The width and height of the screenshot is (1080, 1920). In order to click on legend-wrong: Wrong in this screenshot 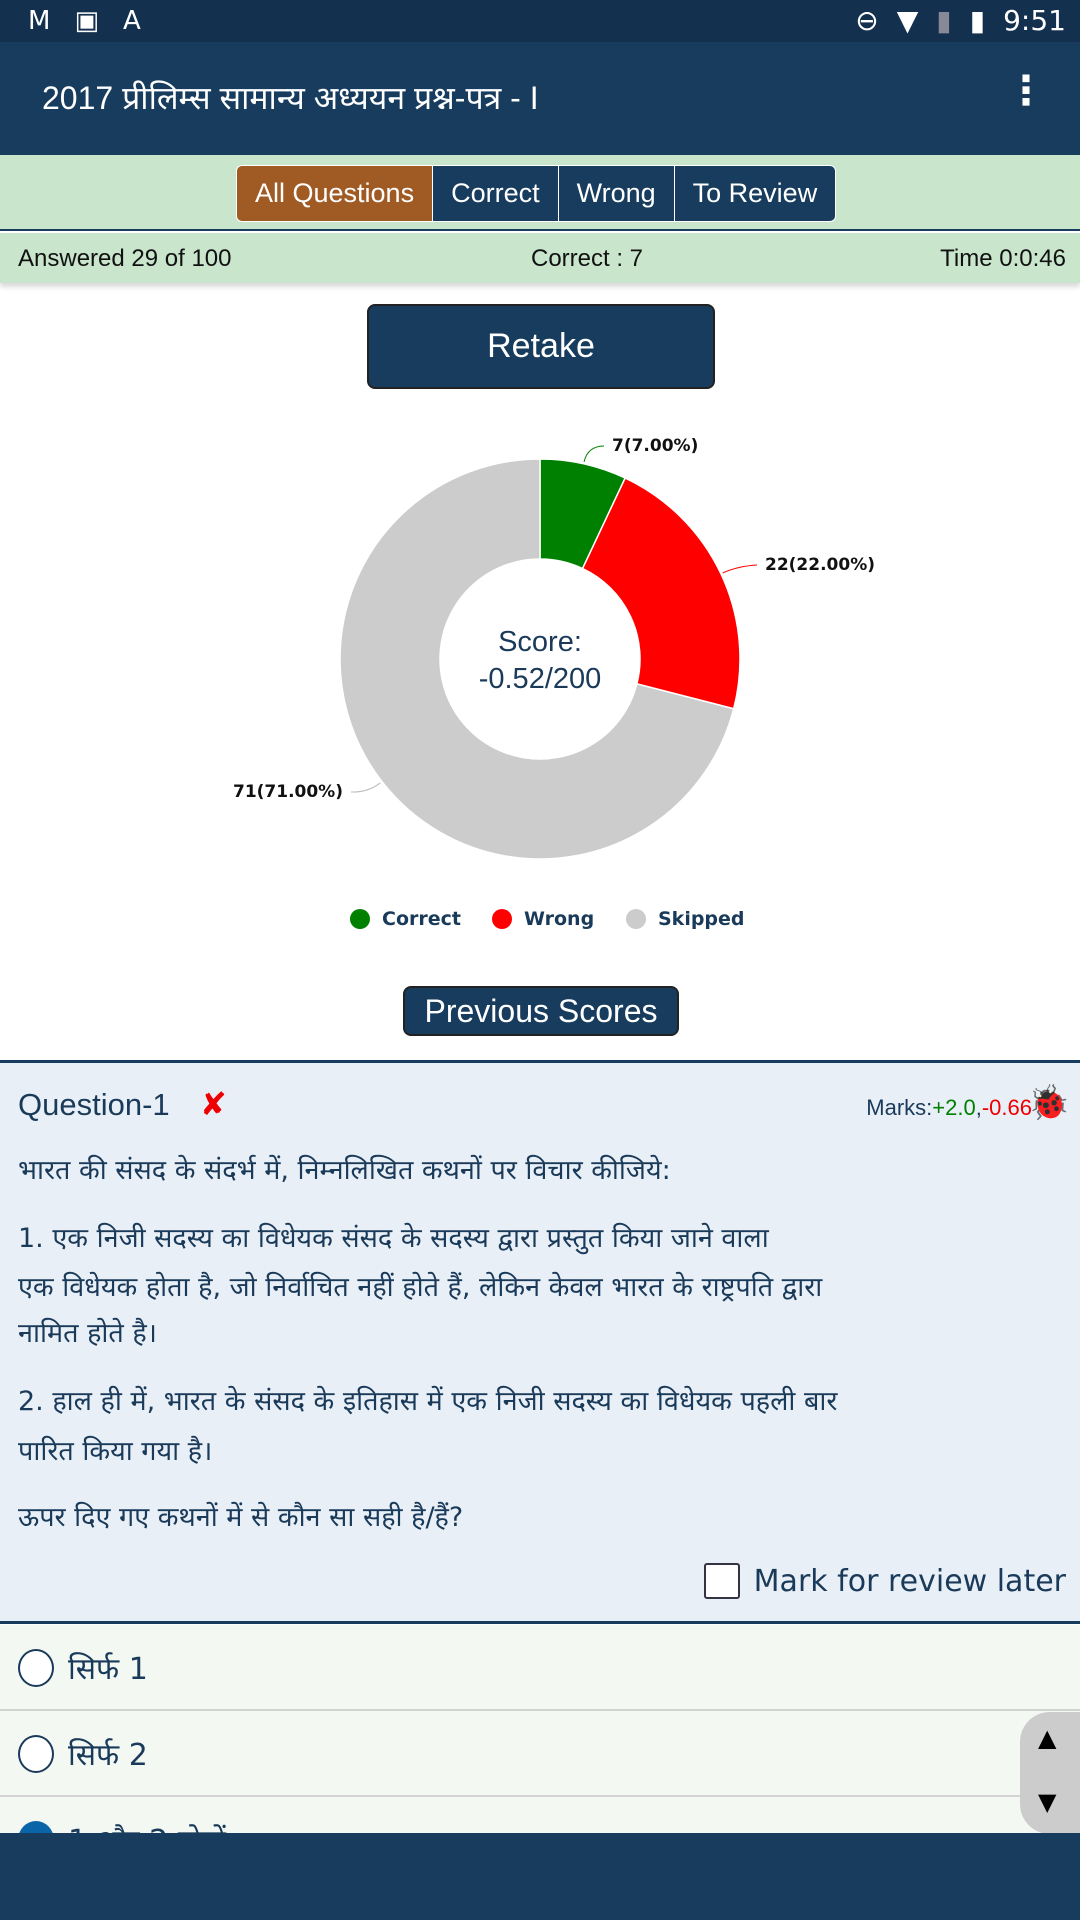, I will do `click(543, 919)`.